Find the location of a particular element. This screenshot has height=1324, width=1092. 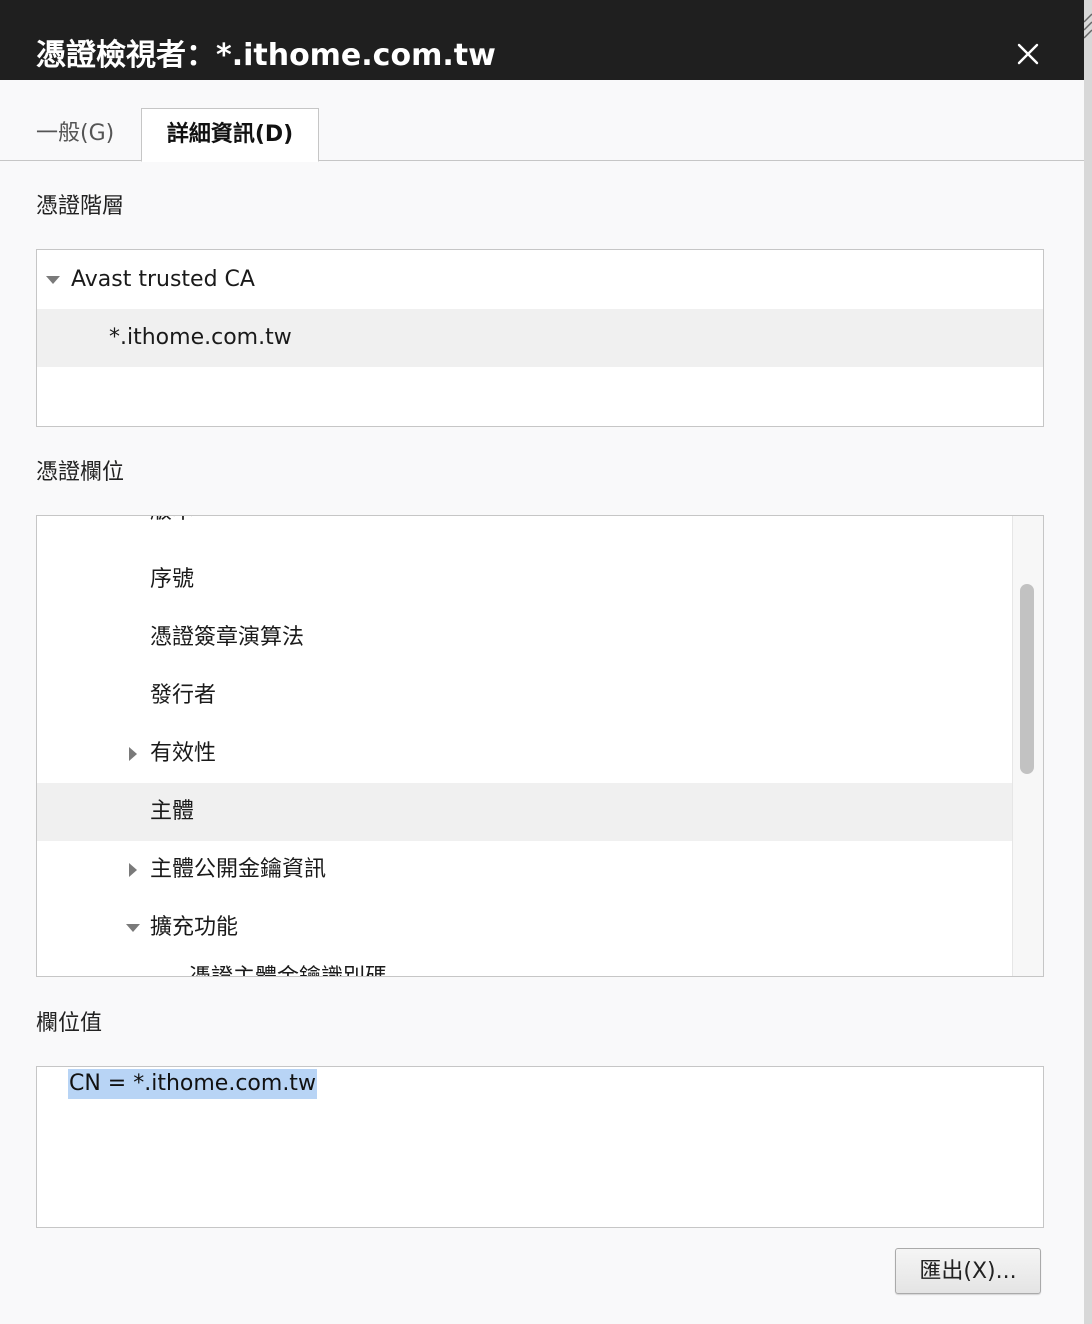

tab-general: 一般(G) is located at coordinates (75, 134).